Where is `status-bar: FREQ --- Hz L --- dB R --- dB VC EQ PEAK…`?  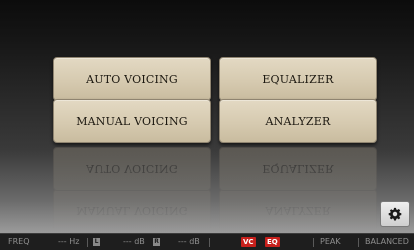
status-bar: FREQ --- Hz L --- dB R --- dB VC EQ PEAK… is located at coordinates (207, 241).